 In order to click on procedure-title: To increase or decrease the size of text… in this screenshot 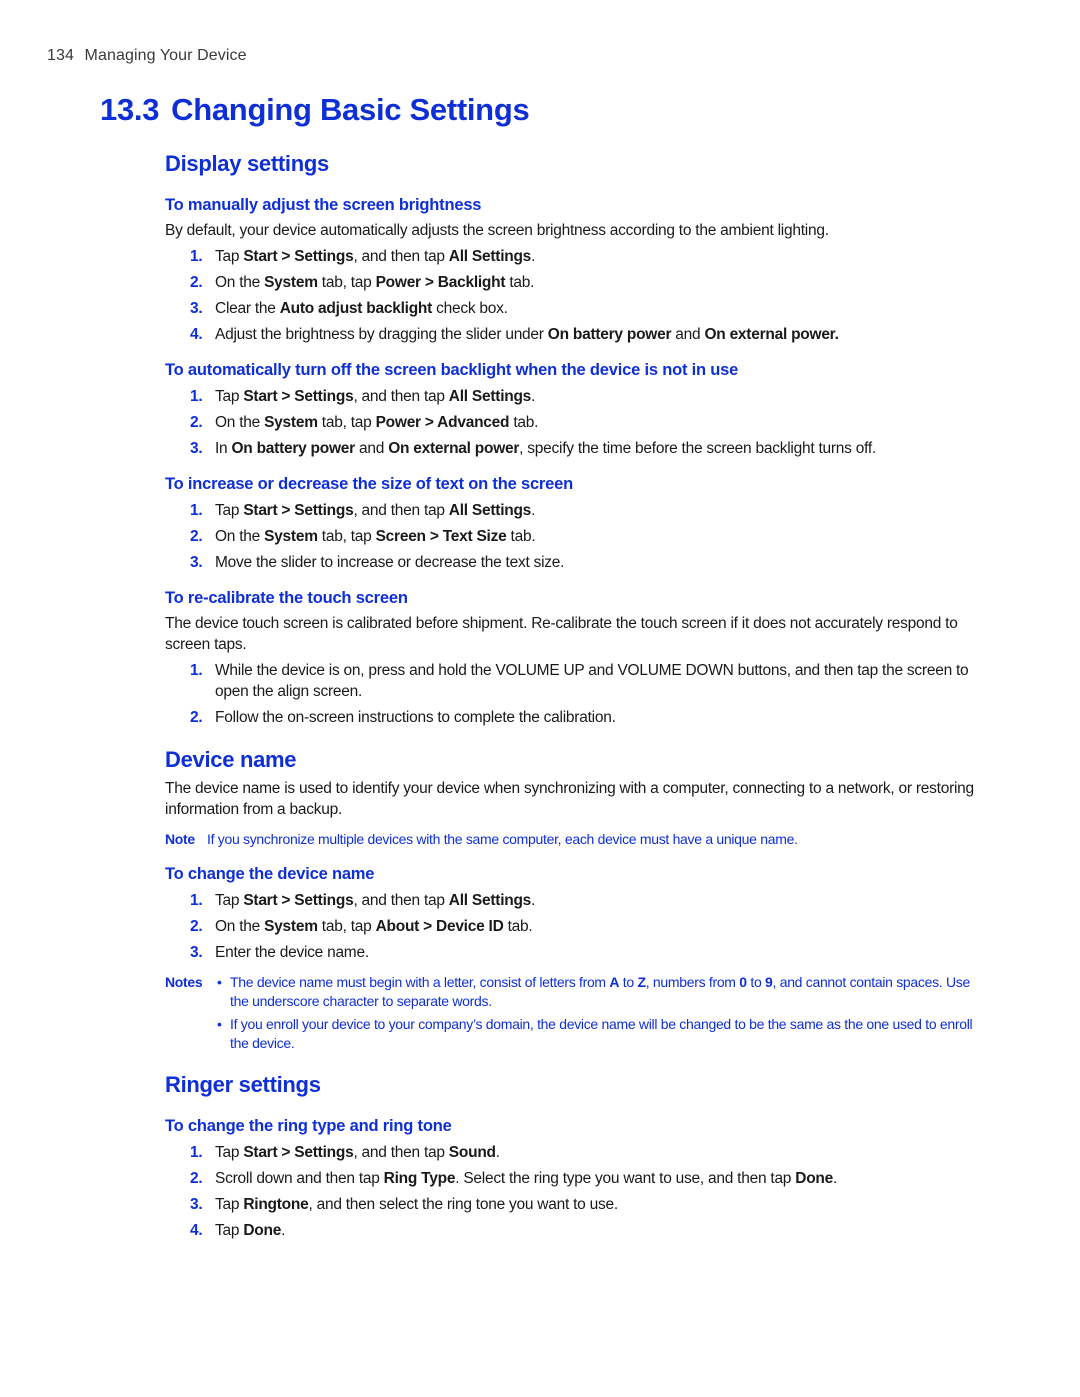, I will do `click(369, 484)`.